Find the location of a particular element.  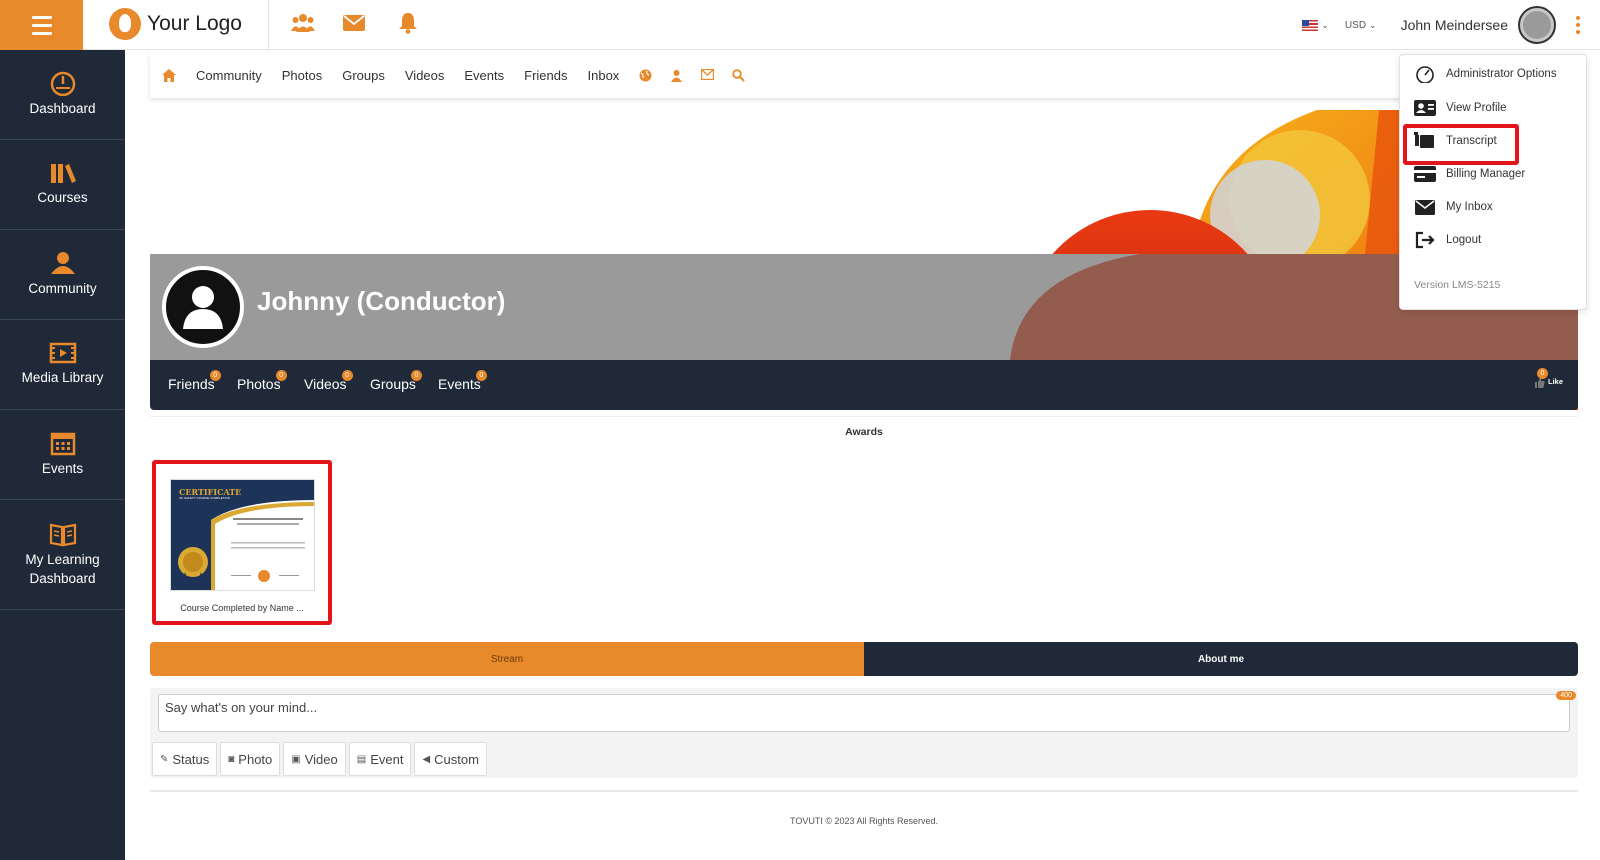

logo: Your Logo is located at coordinates (175, 24).